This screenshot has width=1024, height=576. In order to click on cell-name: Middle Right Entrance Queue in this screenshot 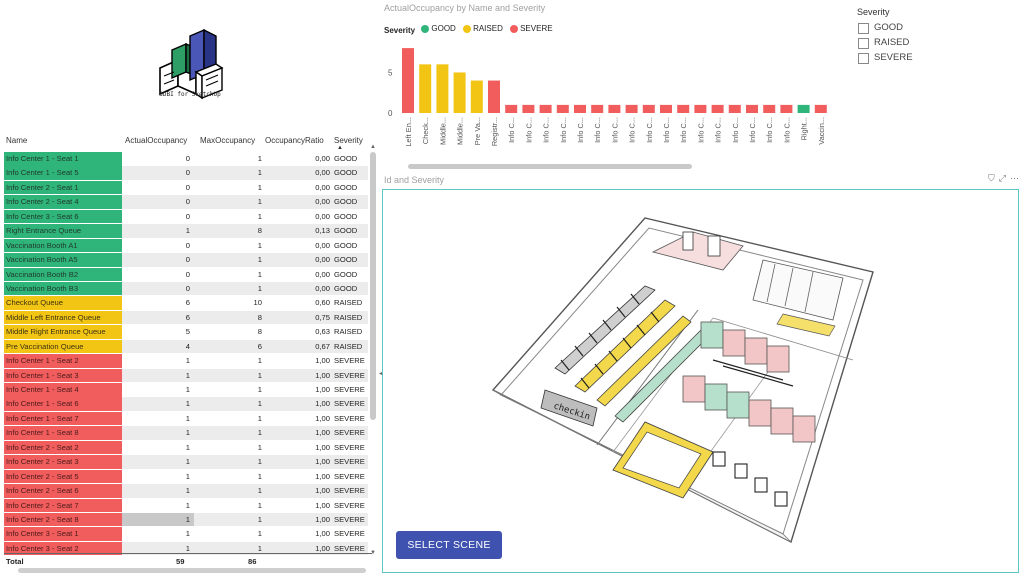, I will do `click(63, 332)`.